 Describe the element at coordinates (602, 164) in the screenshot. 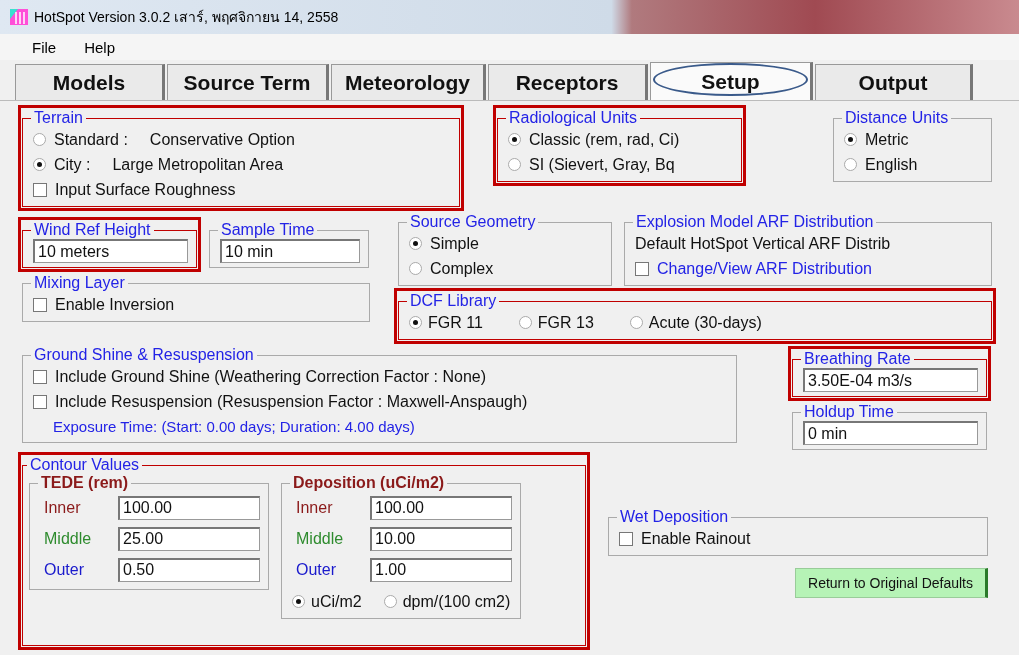

I see `option-label: SI (Sievert, Gray, Bq` at that location.